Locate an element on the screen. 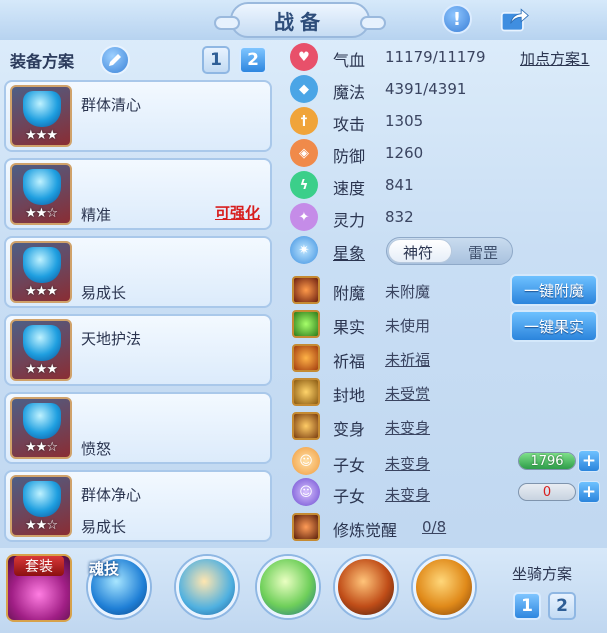 This screenshot has width=607, height=633. equip-scheme-2-button: 2 is located at coordinates (253, 60).